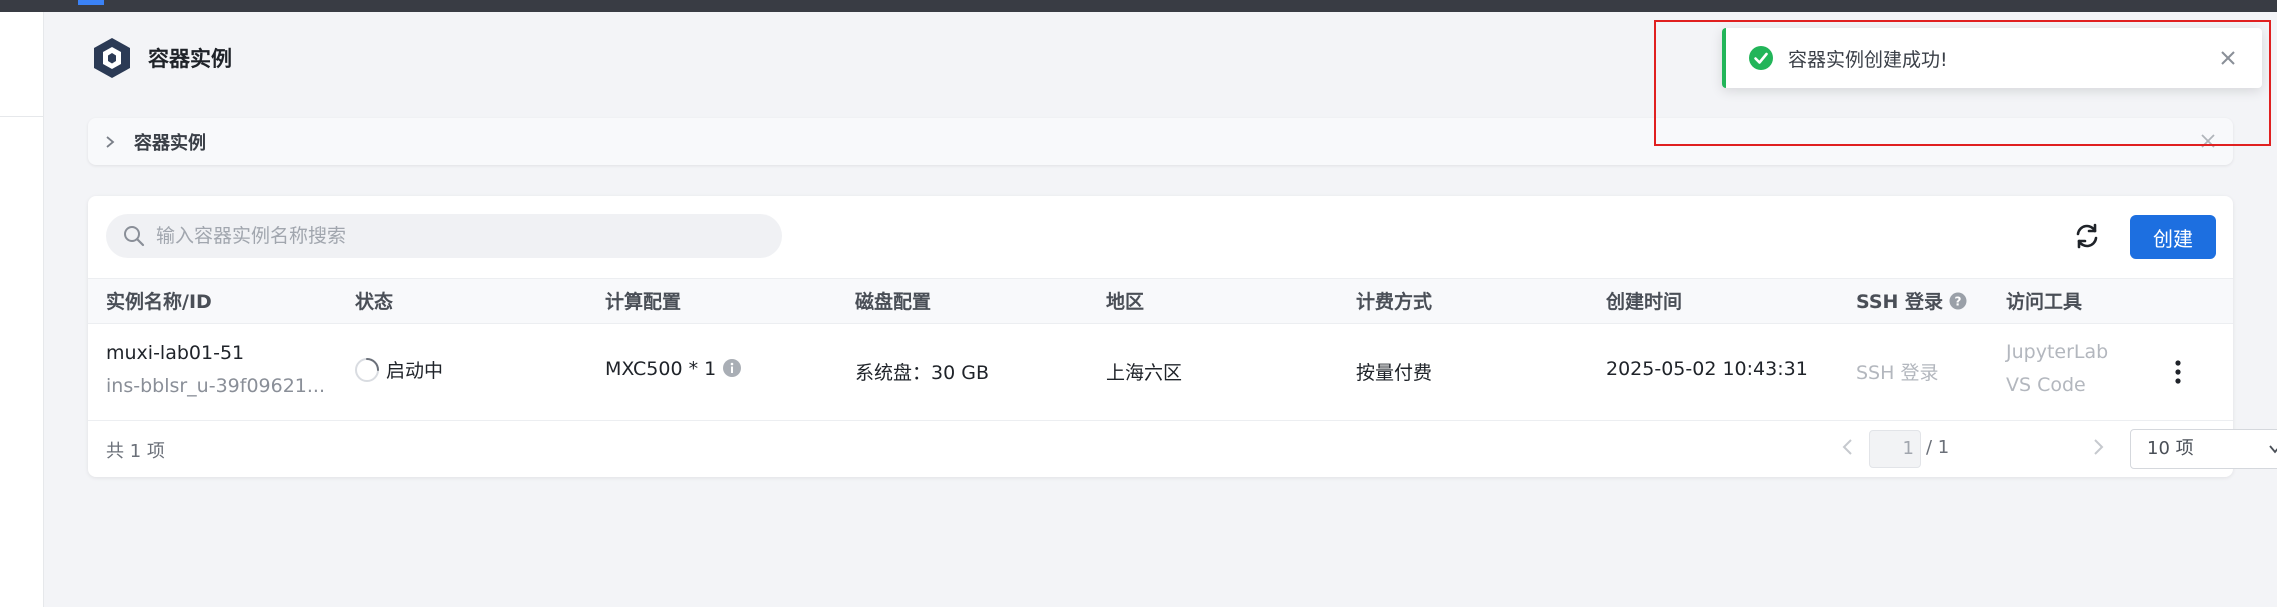 The width and height of the screenshot is (2277, 607). I want to click on search-icon, so click(134, 236).